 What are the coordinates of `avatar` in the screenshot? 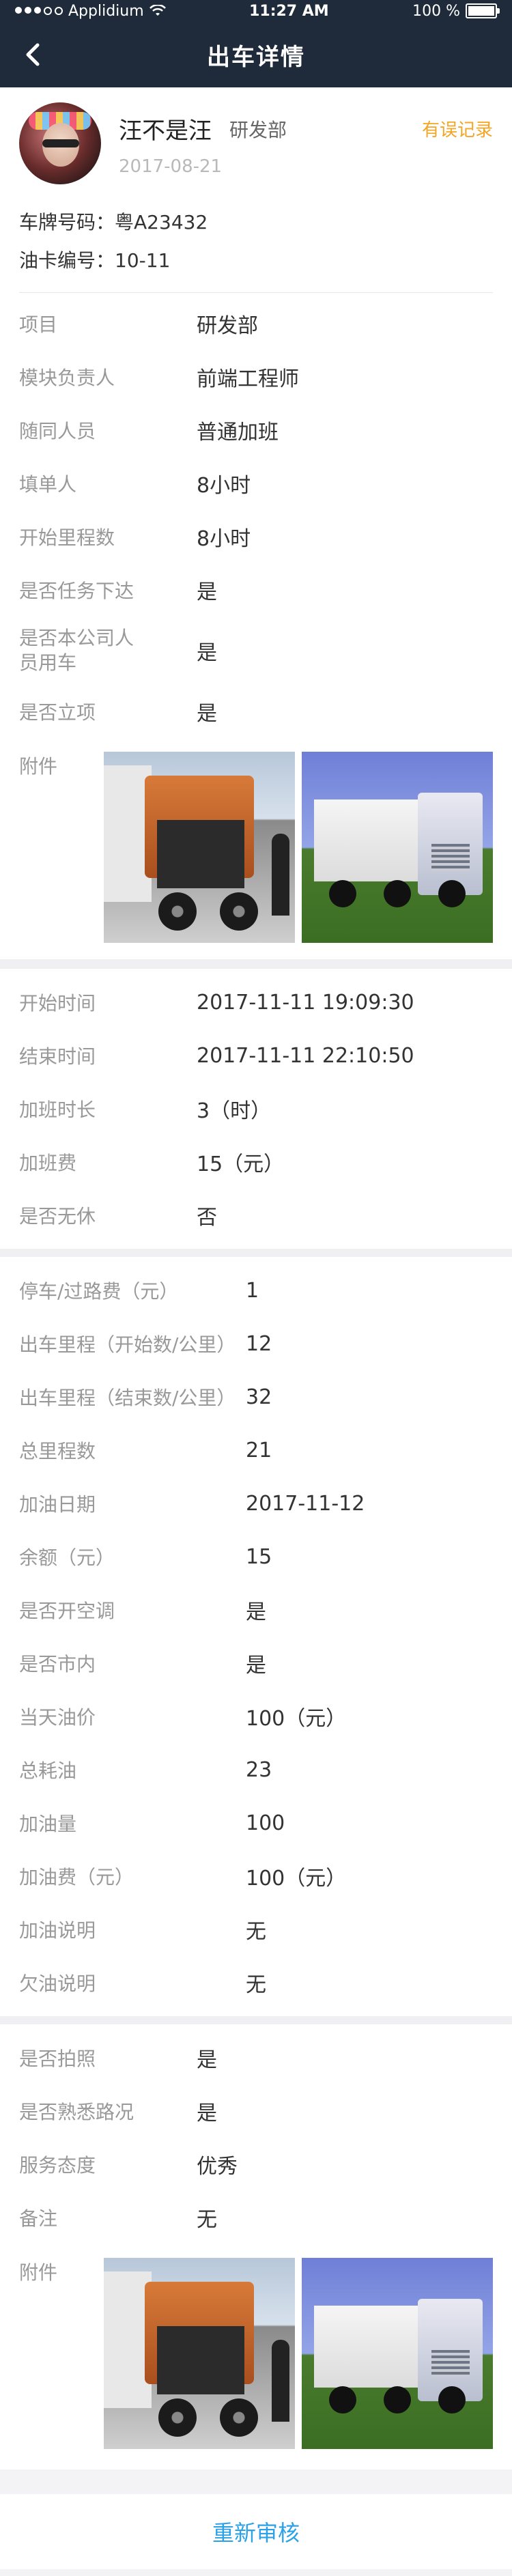 It's located at (60, 143).